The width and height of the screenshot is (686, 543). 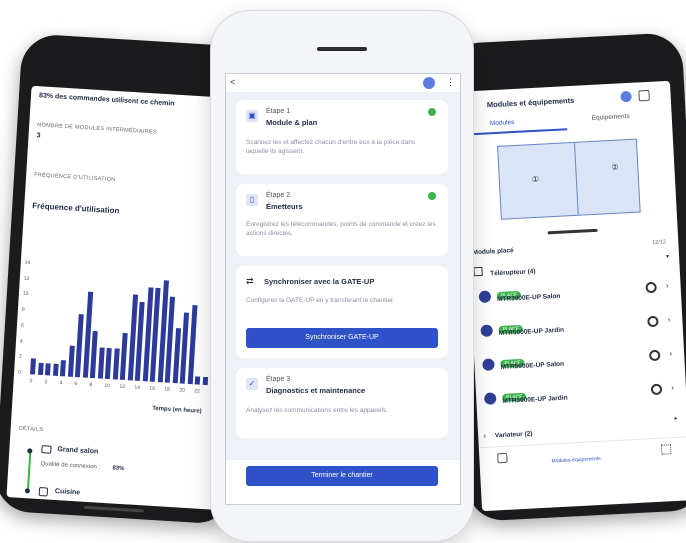 What do you see at coordinates (152, 388) in the screenshot?
I see `x-tick-label: 16` at bounding box center [152, 388].